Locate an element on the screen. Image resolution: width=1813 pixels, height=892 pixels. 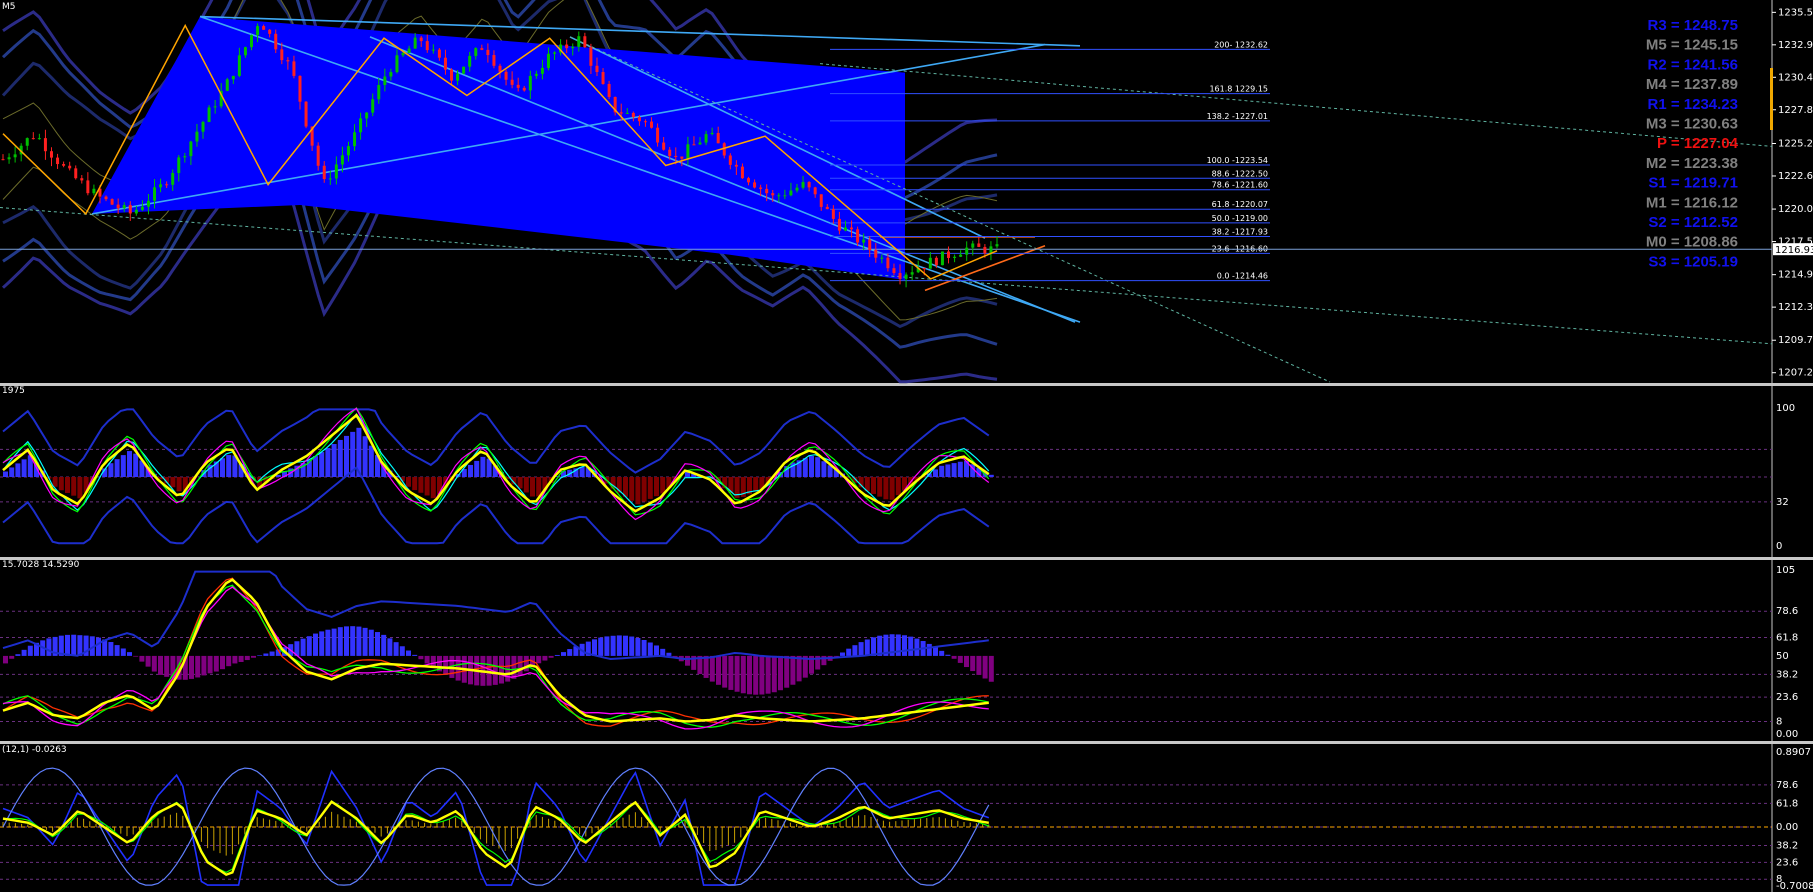
pivot-label: M0 = 1208.86 is located at coordinates (1692, 242).